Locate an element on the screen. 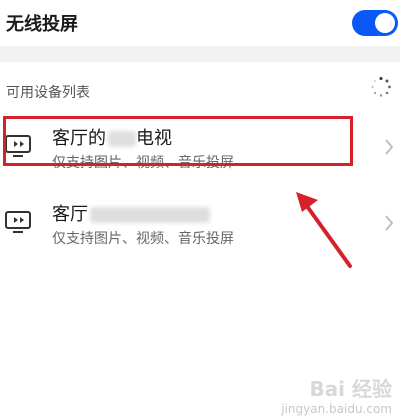 This screenshot has height=420, width=400. watermark-logo: Bai 经验 is located at coordinates (350, 389).